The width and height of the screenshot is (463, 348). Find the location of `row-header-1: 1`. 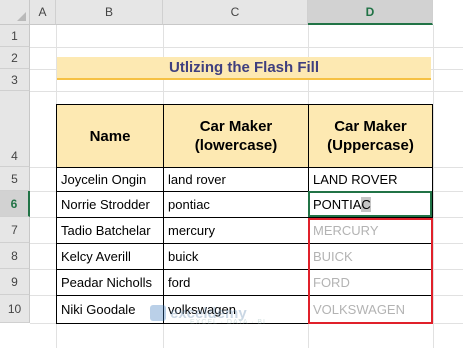

row-header-1: 1 is located at coordinates (15, 36).